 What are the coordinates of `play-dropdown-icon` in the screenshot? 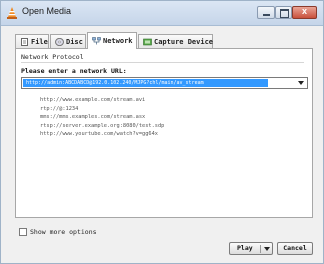 It's located at (267, 249).